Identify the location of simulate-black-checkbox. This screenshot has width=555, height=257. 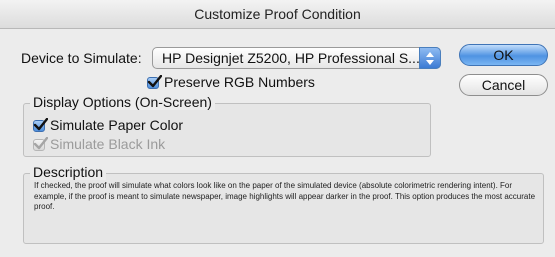
(40, 144).